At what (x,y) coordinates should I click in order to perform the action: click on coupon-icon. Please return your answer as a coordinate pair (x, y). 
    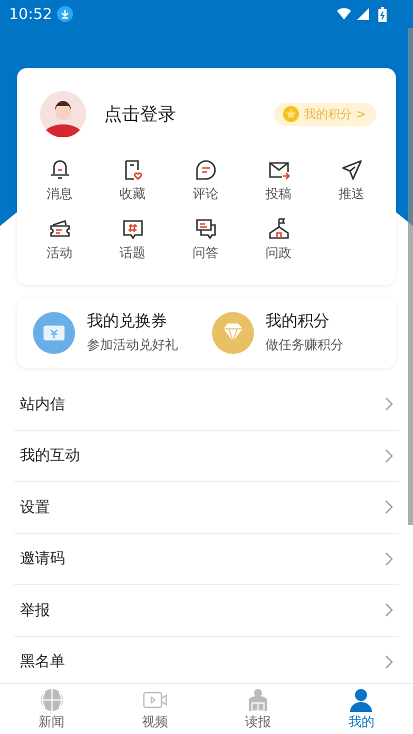
    Looking at the image, I should click on (54, 333).